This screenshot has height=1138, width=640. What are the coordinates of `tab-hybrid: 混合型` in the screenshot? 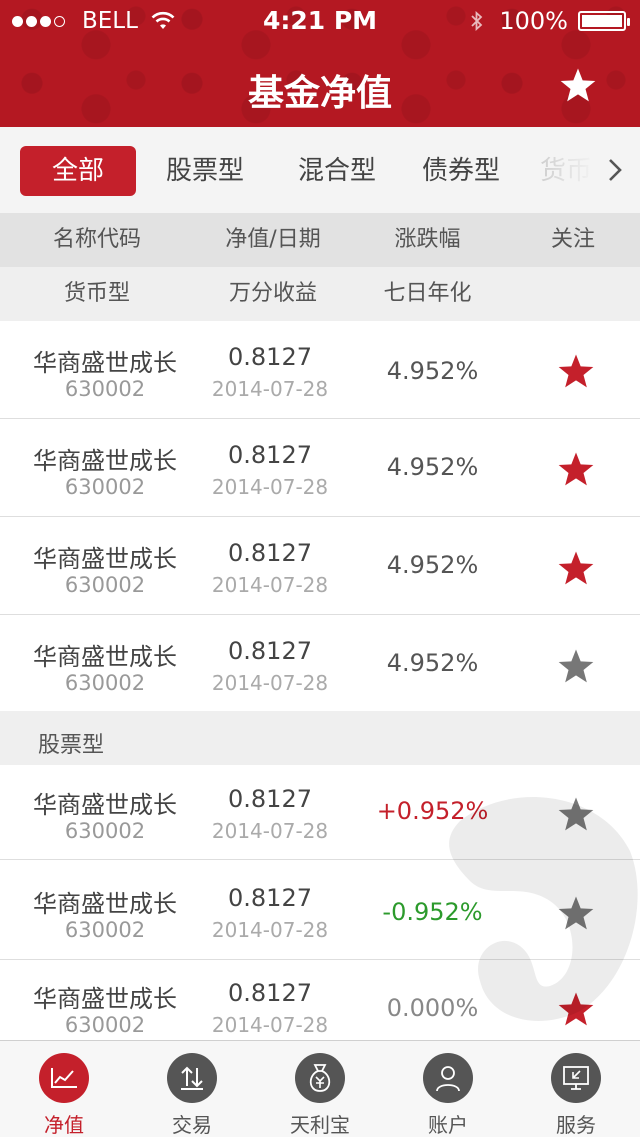 It's located at (337, 171).